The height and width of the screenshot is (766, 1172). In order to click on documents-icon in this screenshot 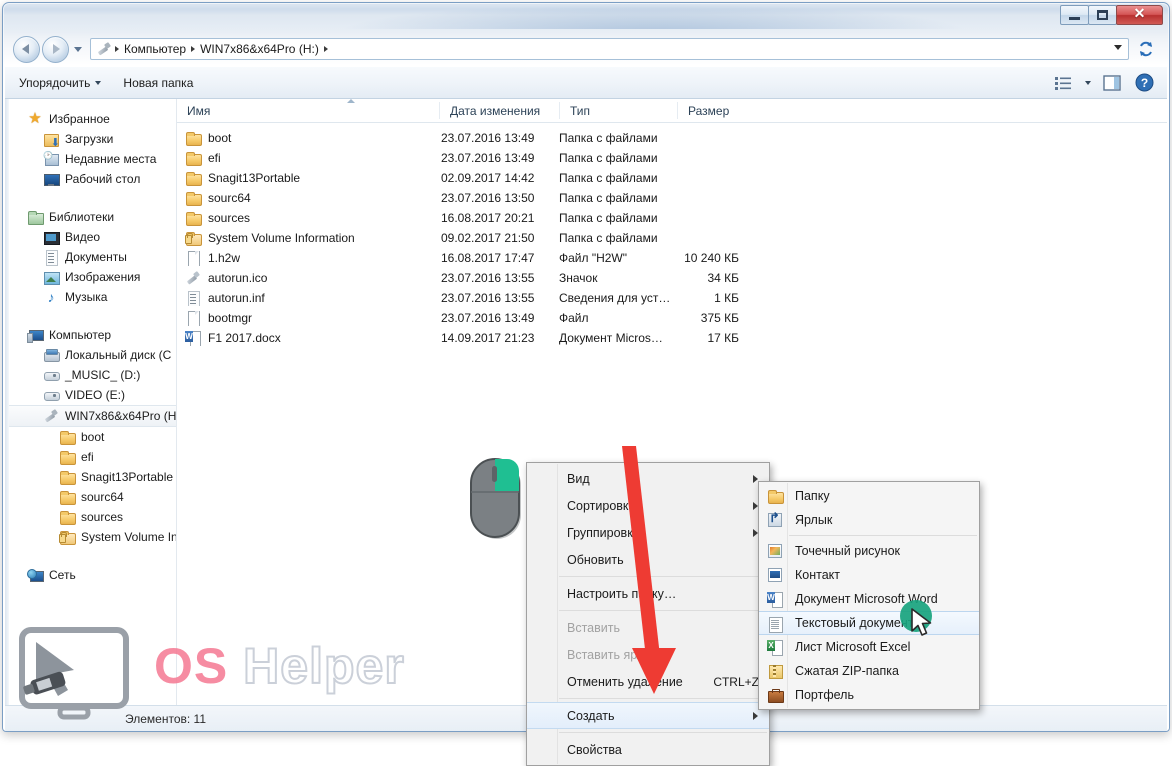, I will do `click(51, 257)`.